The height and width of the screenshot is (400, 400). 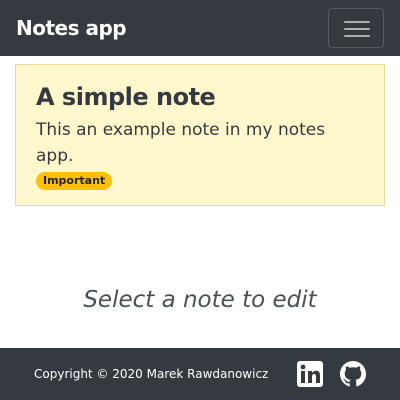 I want to click on footer: Copyright © 2020 Marek Rawdanowicz, so click(x=200, y=374).